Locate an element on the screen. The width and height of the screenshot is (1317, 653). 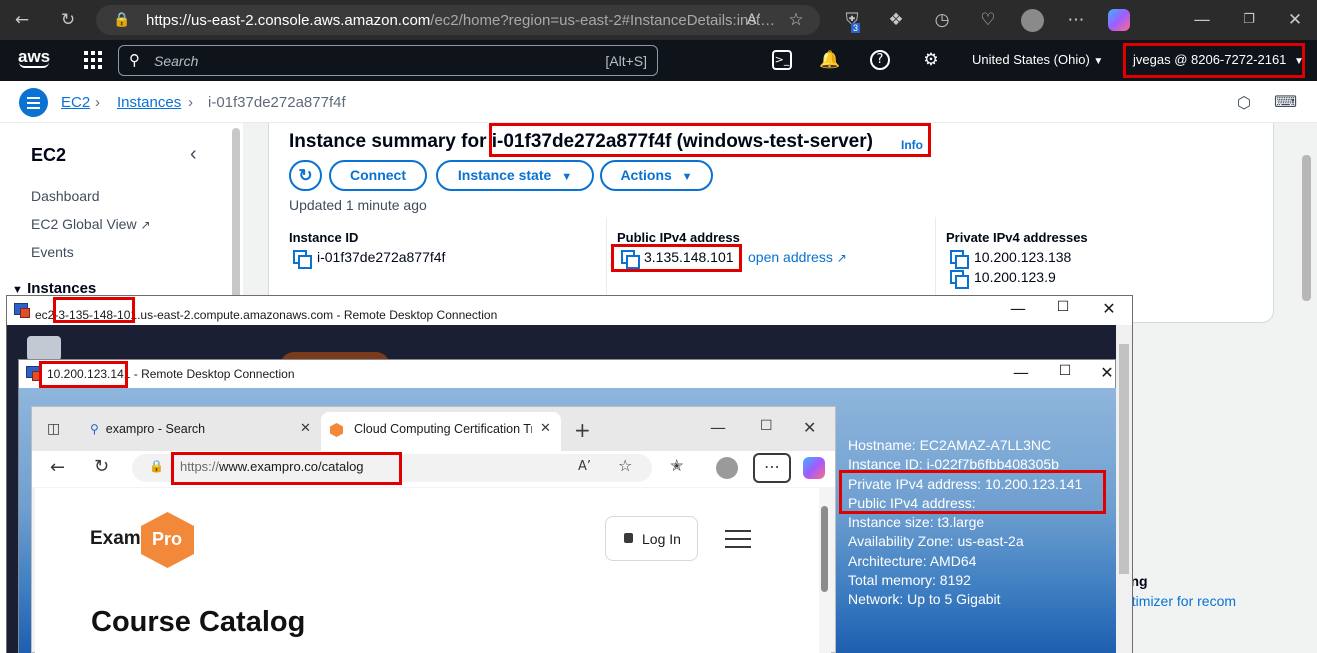
page-scrollbar-thumb is located at coordinates (824, 549).